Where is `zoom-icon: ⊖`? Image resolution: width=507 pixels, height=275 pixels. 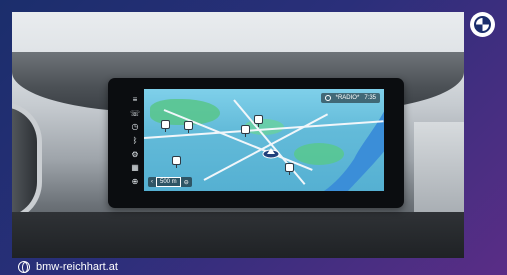
zoom-icon: ⊖ is located at coordinates (186, 182).